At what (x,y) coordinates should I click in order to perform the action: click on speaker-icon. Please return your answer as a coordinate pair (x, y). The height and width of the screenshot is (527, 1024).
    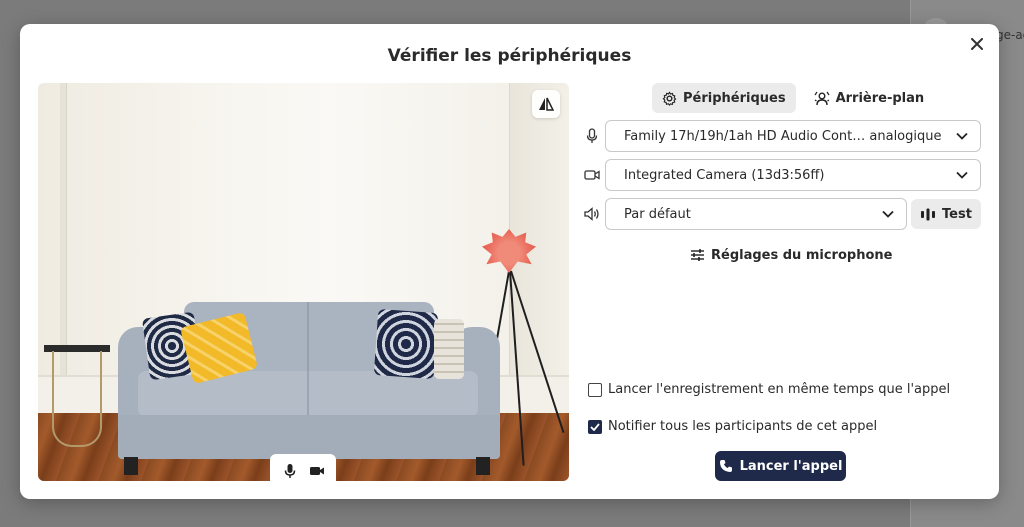
    Looking at the image, I should click on (592, 214).